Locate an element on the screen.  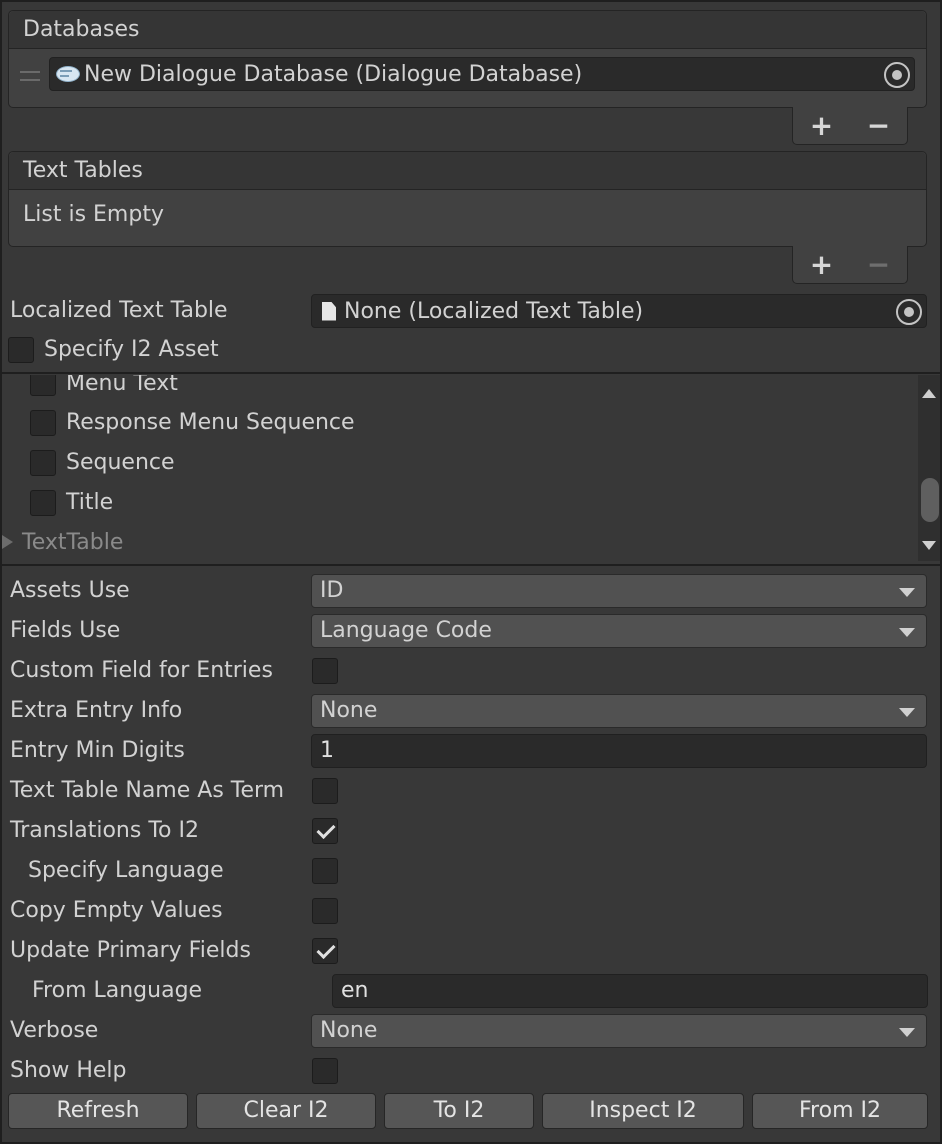
localized-text-table-field: None (Localized Text Table) is located at coordinates (619, 311).